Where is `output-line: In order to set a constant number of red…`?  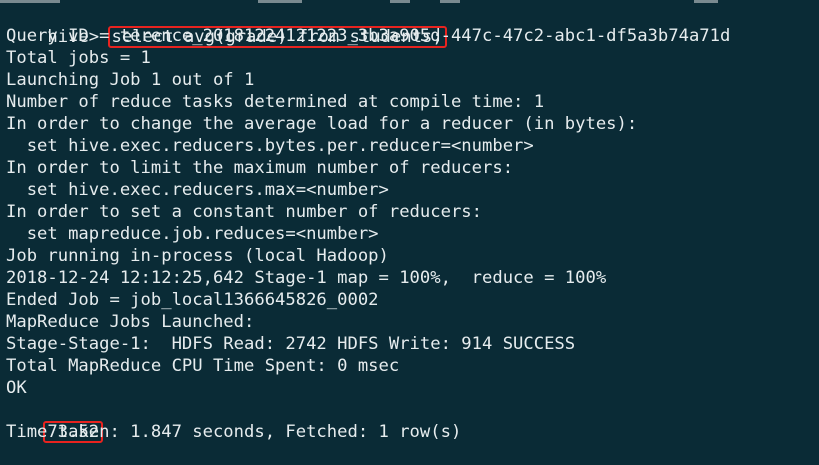
output-line: In order to set a constant number of red… is located at coordinates (244, 212).